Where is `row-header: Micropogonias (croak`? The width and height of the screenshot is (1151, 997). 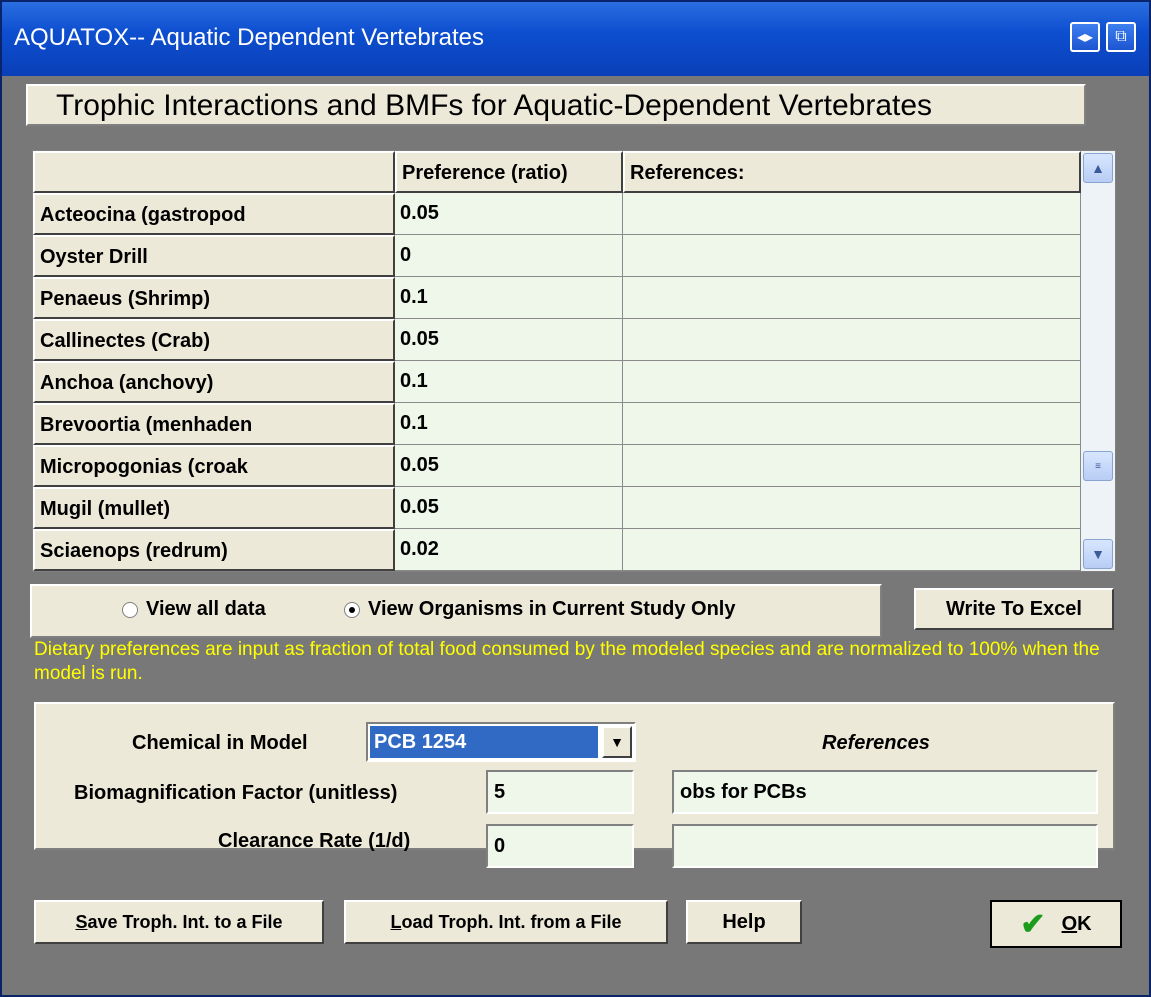 row-header: Micropogonias (croak is located at coordinates (214, 466).